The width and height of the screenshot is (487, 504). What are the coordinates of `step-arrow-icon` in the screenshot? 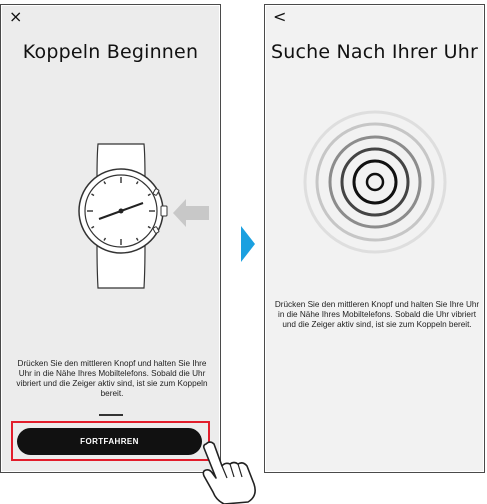 It's located at (248, 244).